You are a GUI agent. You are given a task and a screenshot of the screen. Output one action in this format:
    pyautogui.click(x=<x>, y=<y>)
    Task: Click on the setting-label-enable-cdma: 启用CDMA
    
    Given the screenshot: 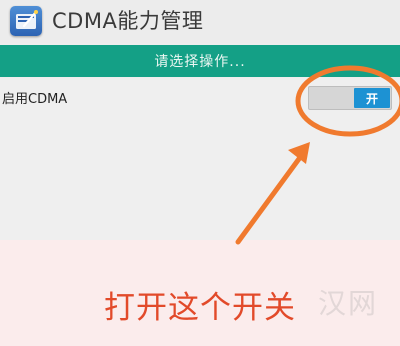 What is the action you would take?
    pyautogui.click(x=35, y=99)
    